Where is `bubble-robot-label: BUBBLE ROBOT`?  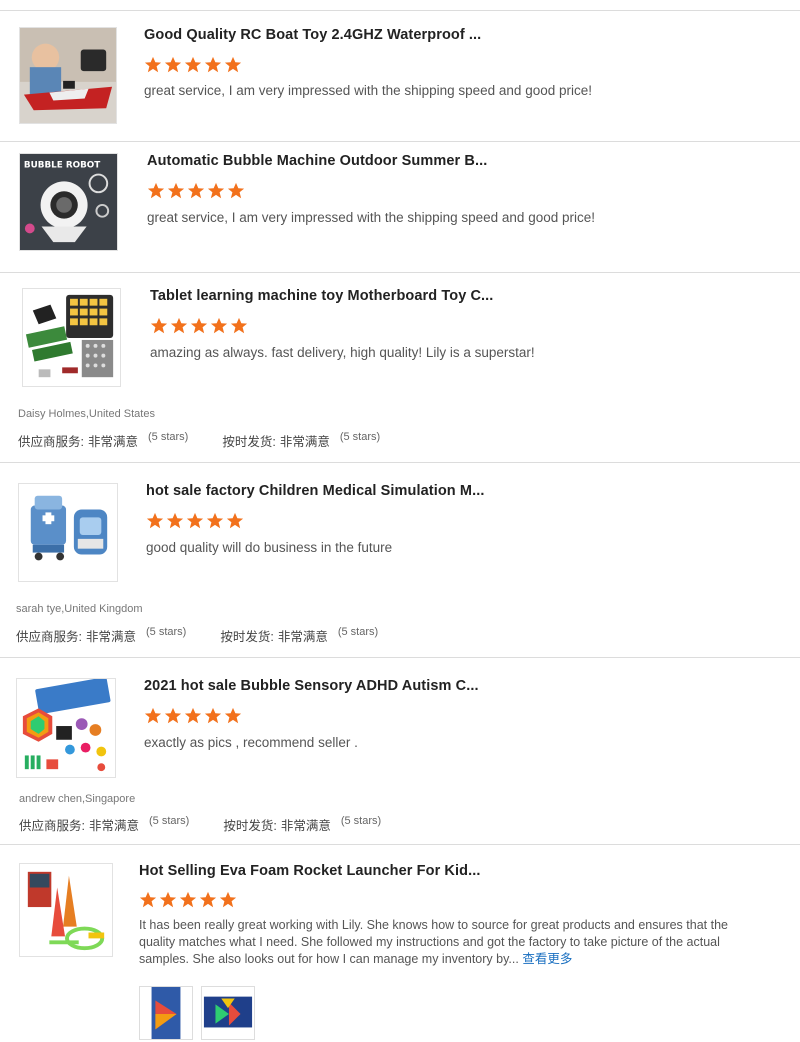 bubble-robot-label: BUBBLE ROBOT is located at coordinates (62, 166).